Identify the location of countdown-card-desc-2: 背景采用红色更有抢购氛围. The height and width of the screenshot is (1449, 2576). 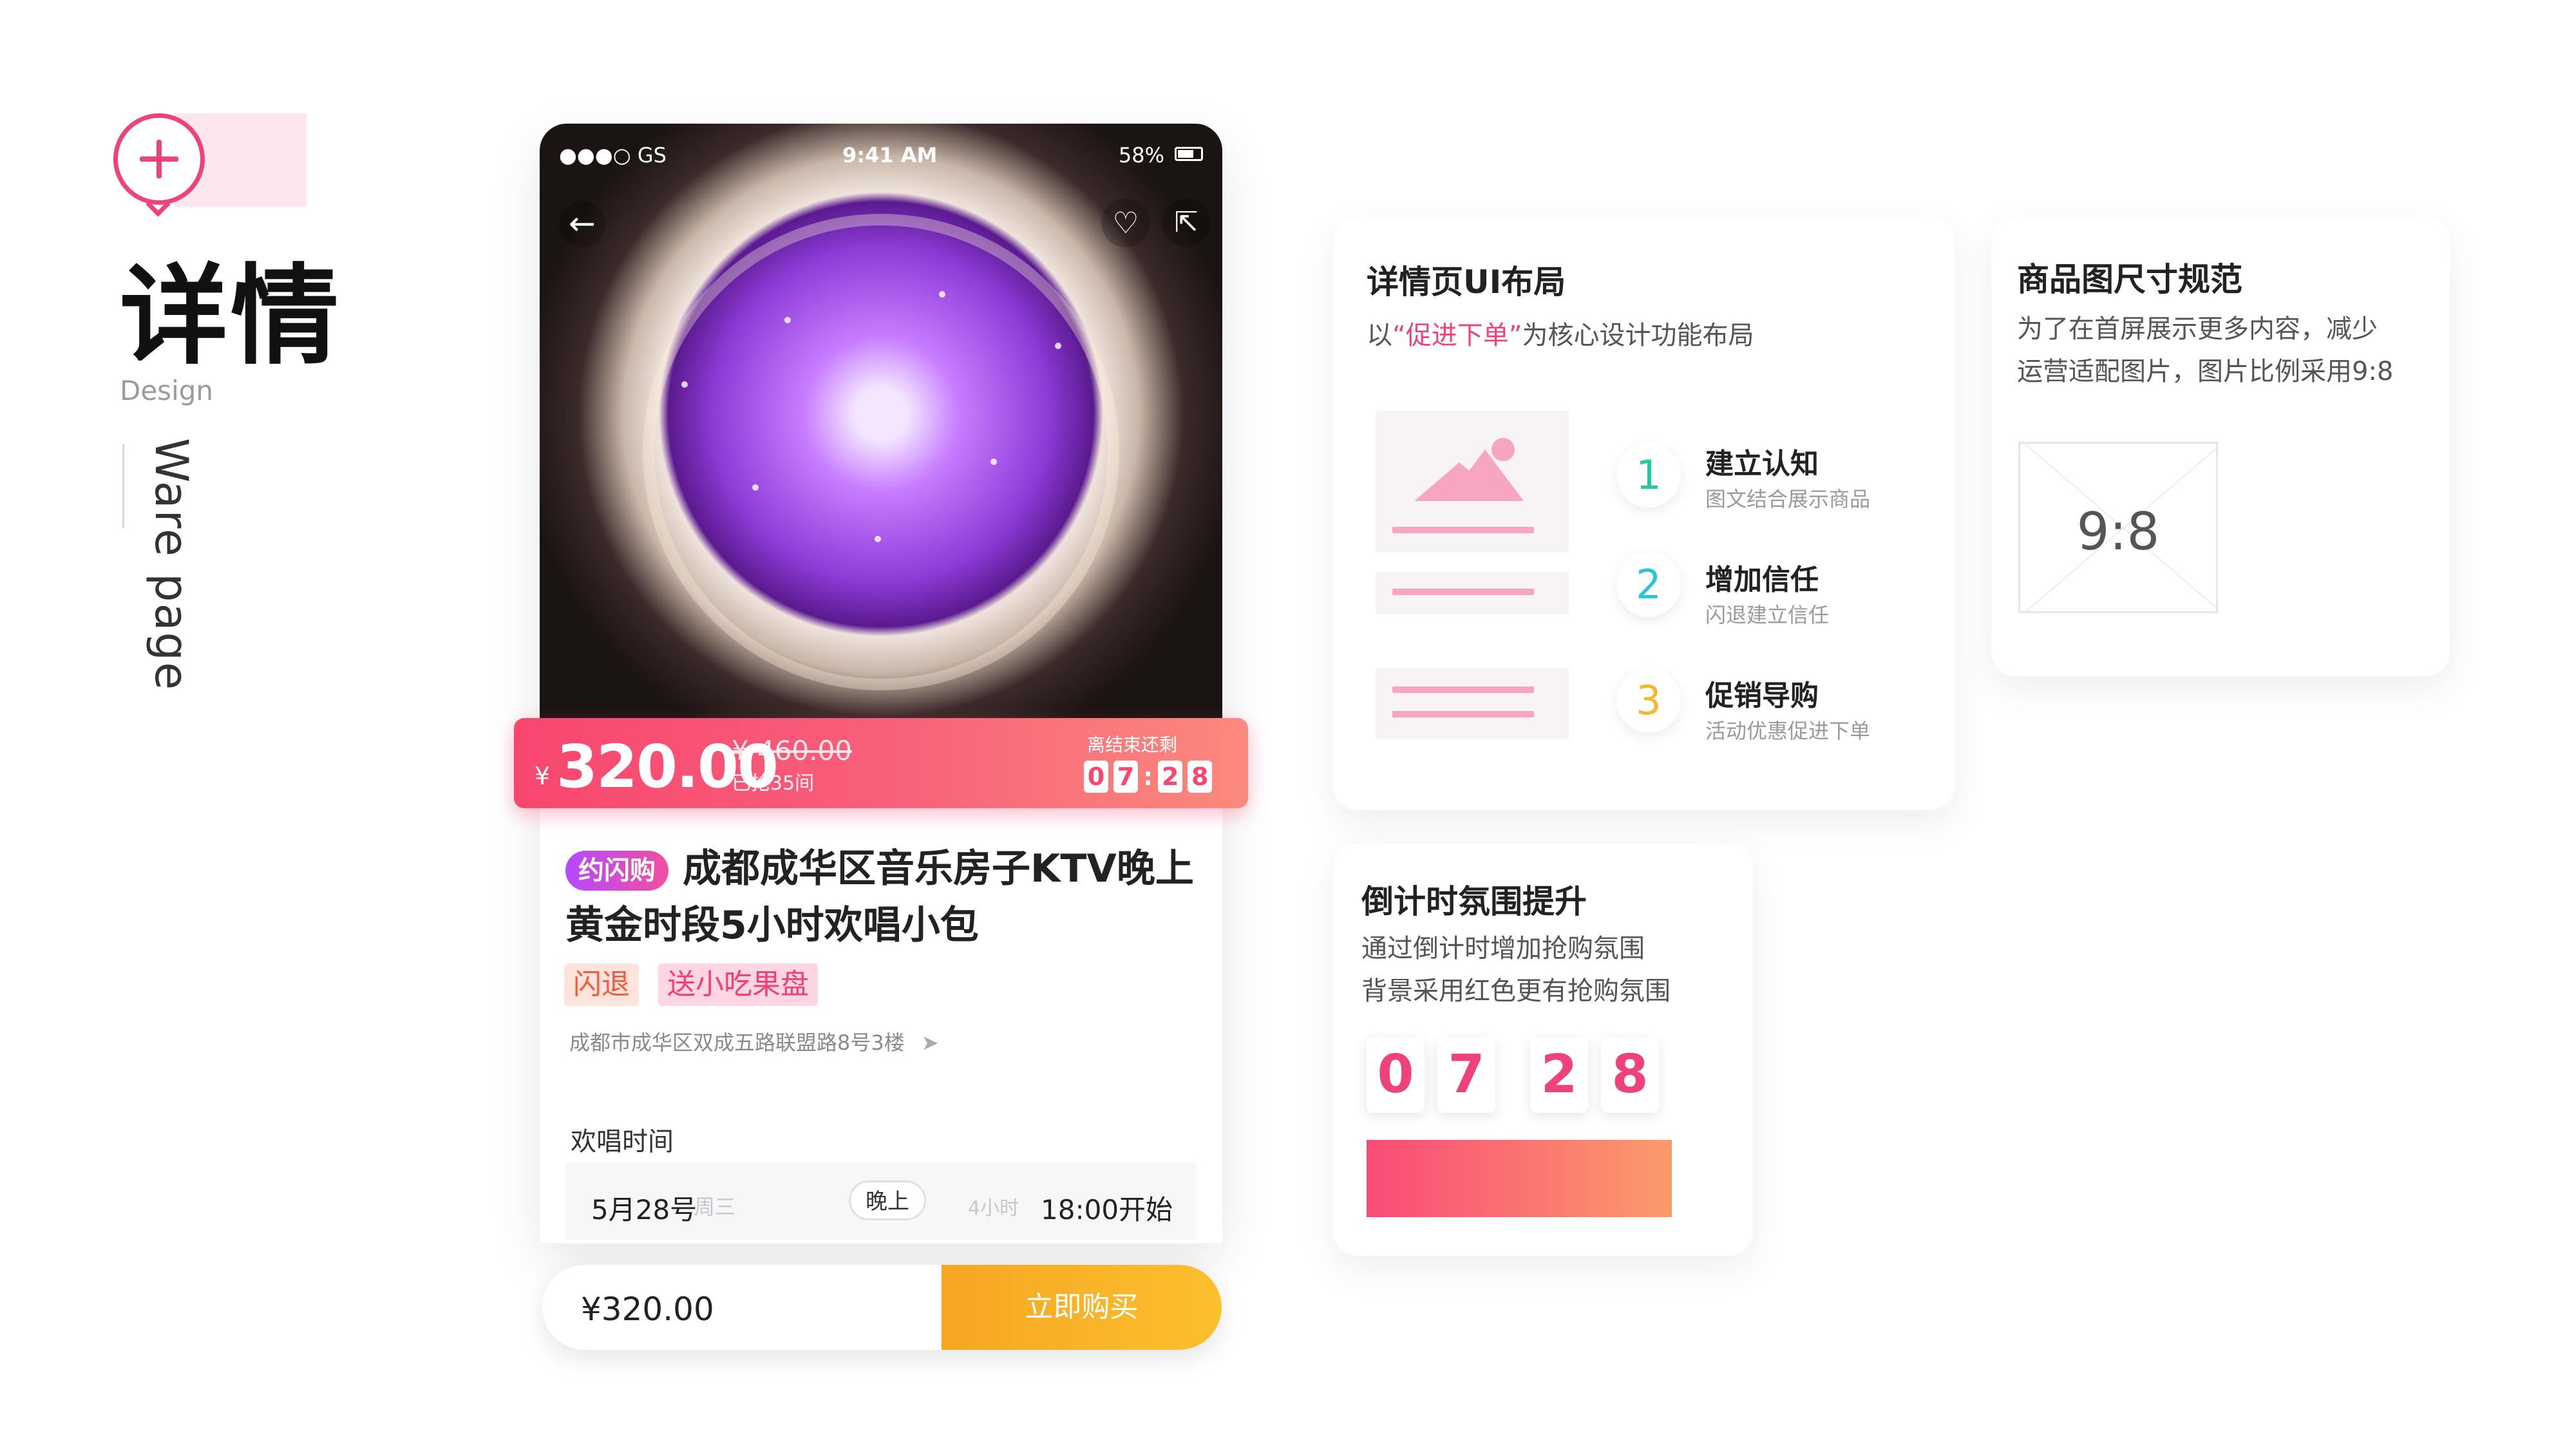
(1516, 991).